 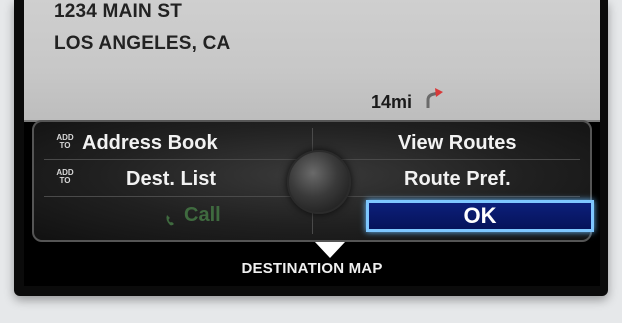 I want to click on ok-button: OK, so click(x=480, y=216).